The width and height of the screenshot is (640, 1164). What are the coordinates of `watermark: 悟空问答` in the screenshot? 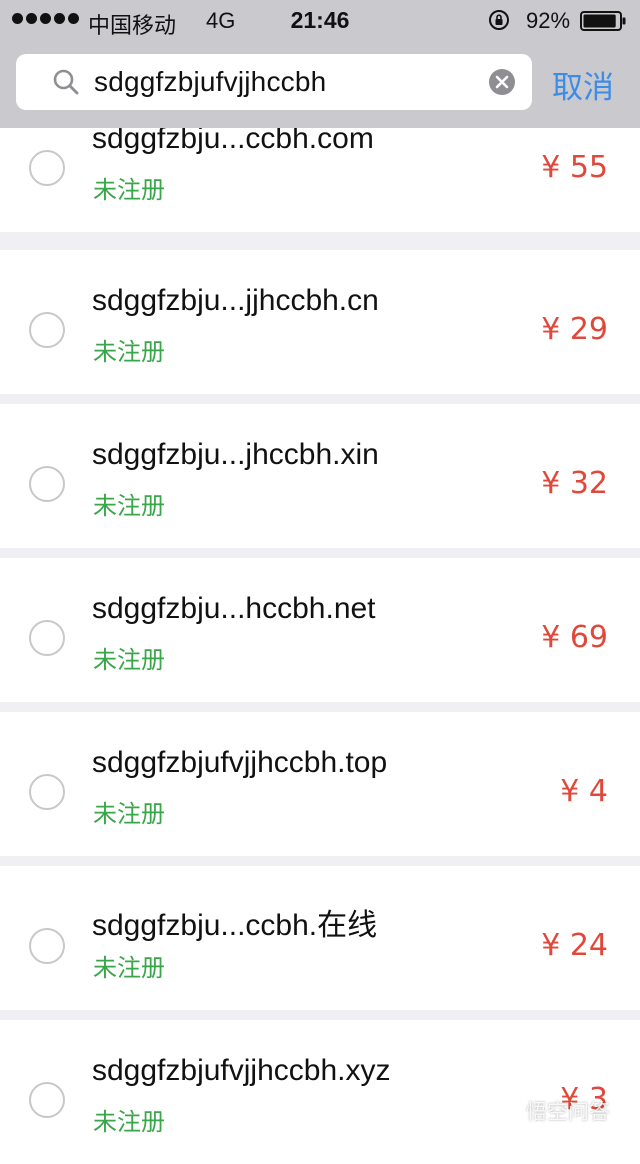 It's located at (564, 1111).